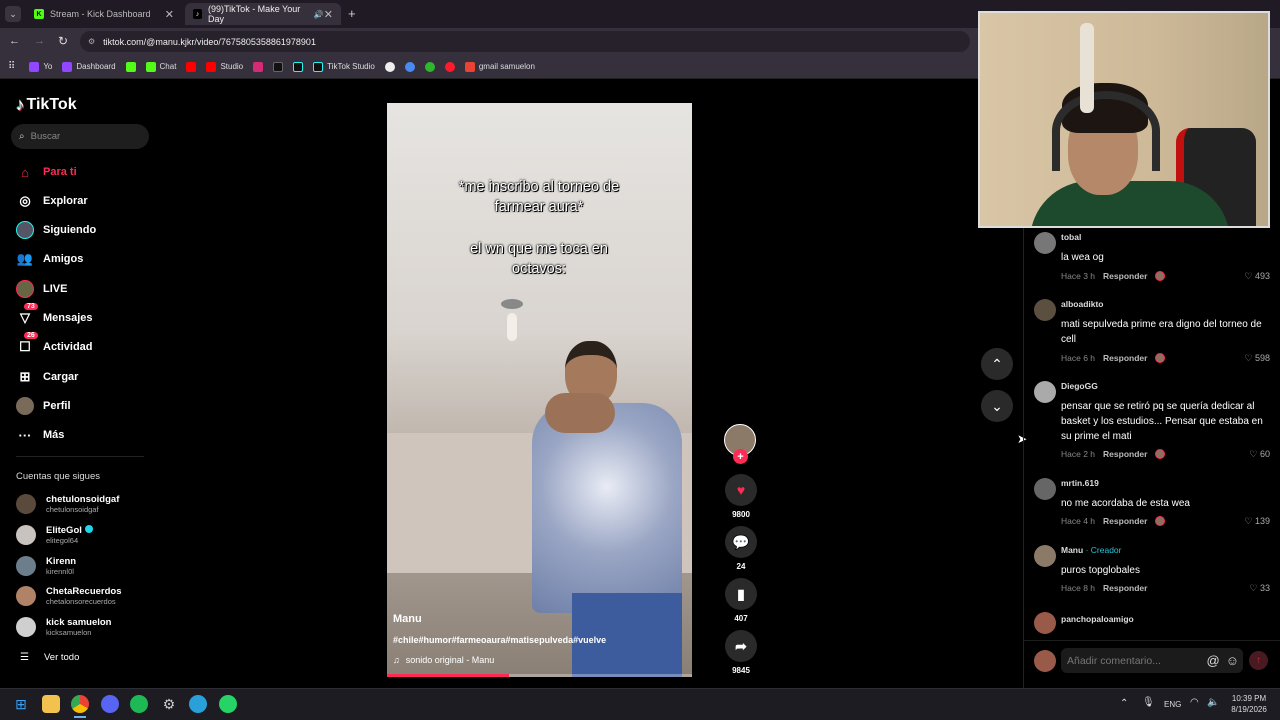 The image size is (1280, 720). I want to click on comment-username: tobal, so click(1071, 237).